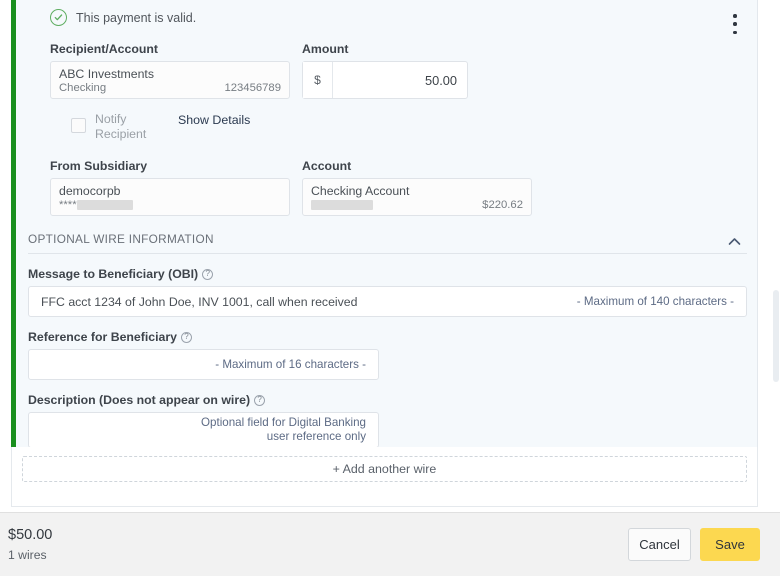 The width and height of the screenshot is (780, 576). Describe the element at coordinates (170, 205) in the screenshot. I see `subsidiary-masked-number: ****` at that location.